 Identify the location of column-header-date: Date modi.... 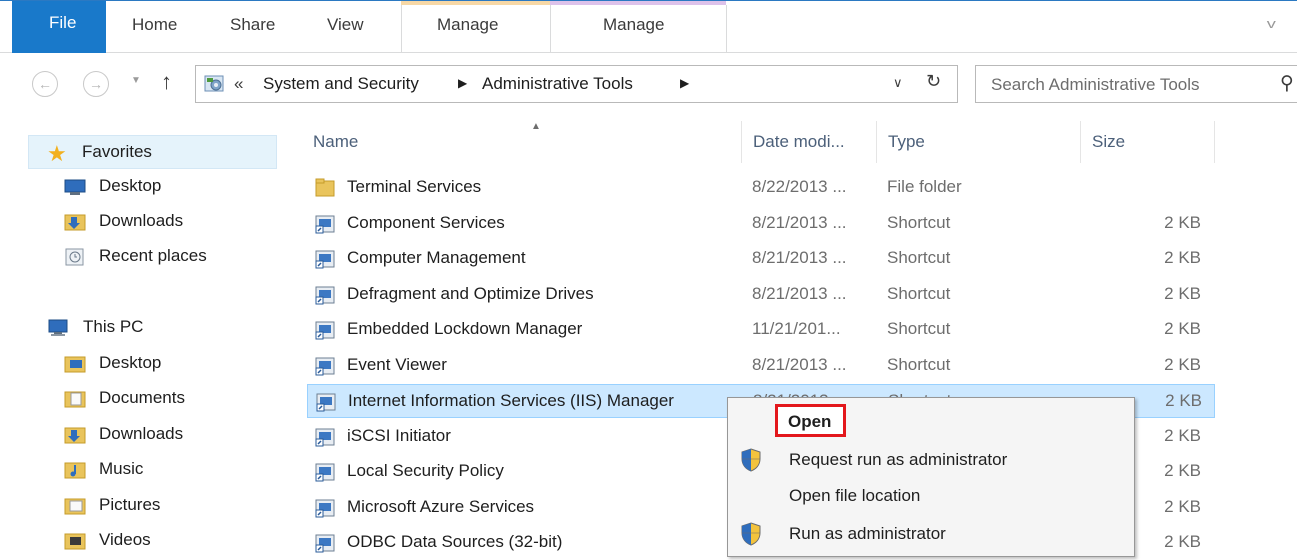
(810, 142).